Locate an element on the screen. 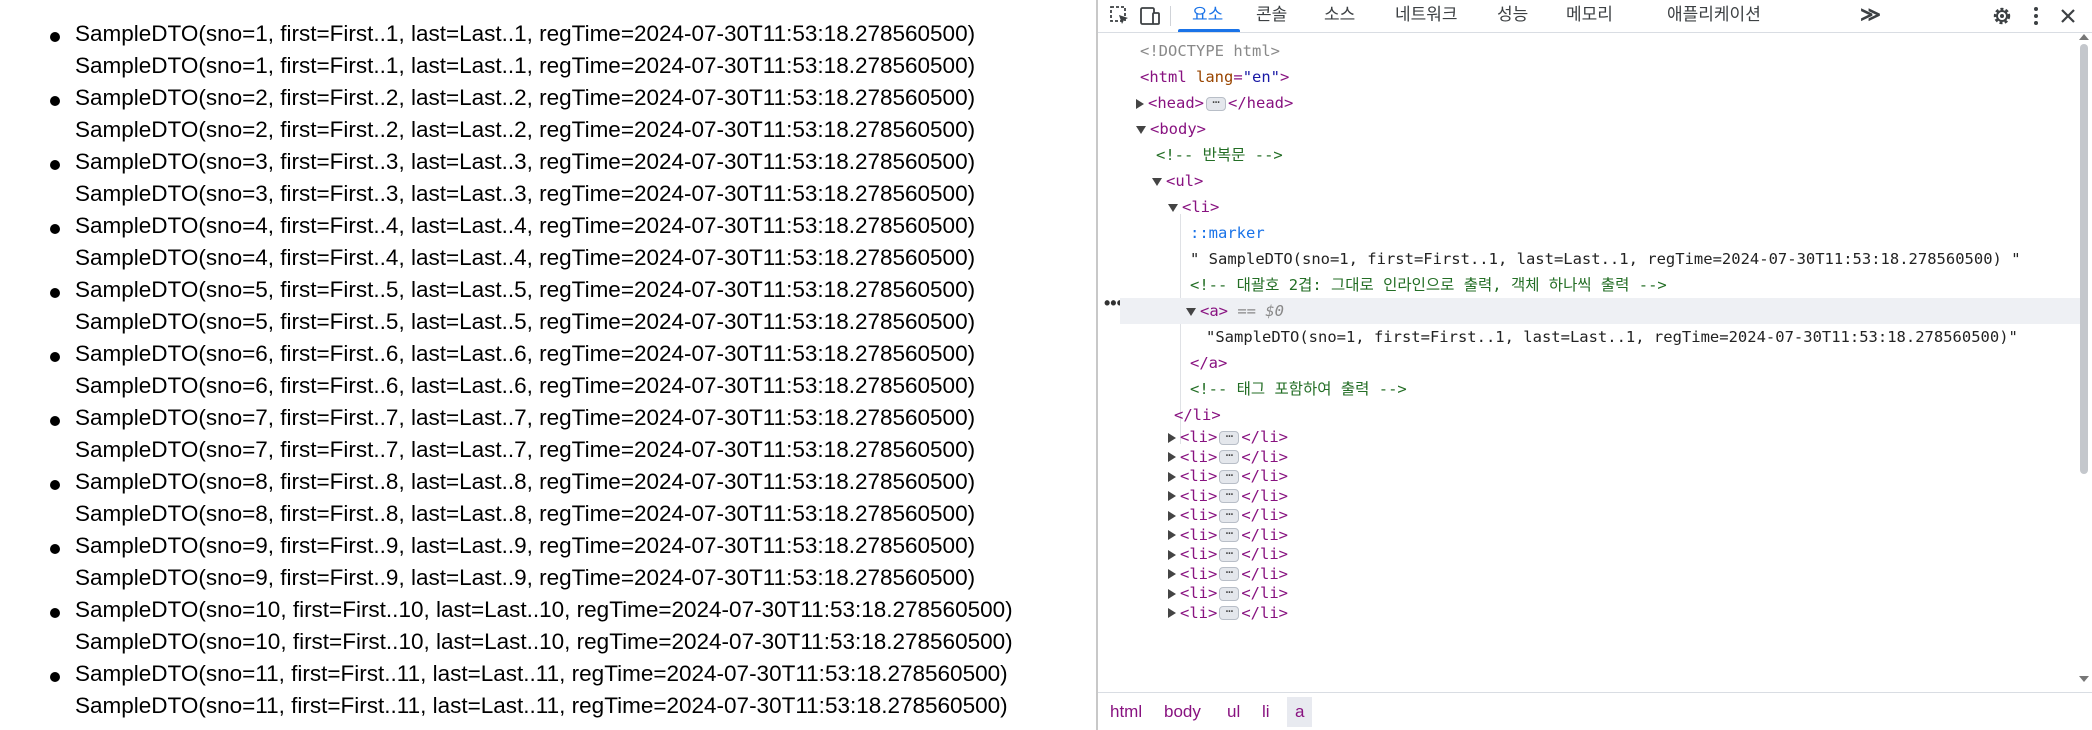  inspect-element-icon is located at coordinates (1120, 16).